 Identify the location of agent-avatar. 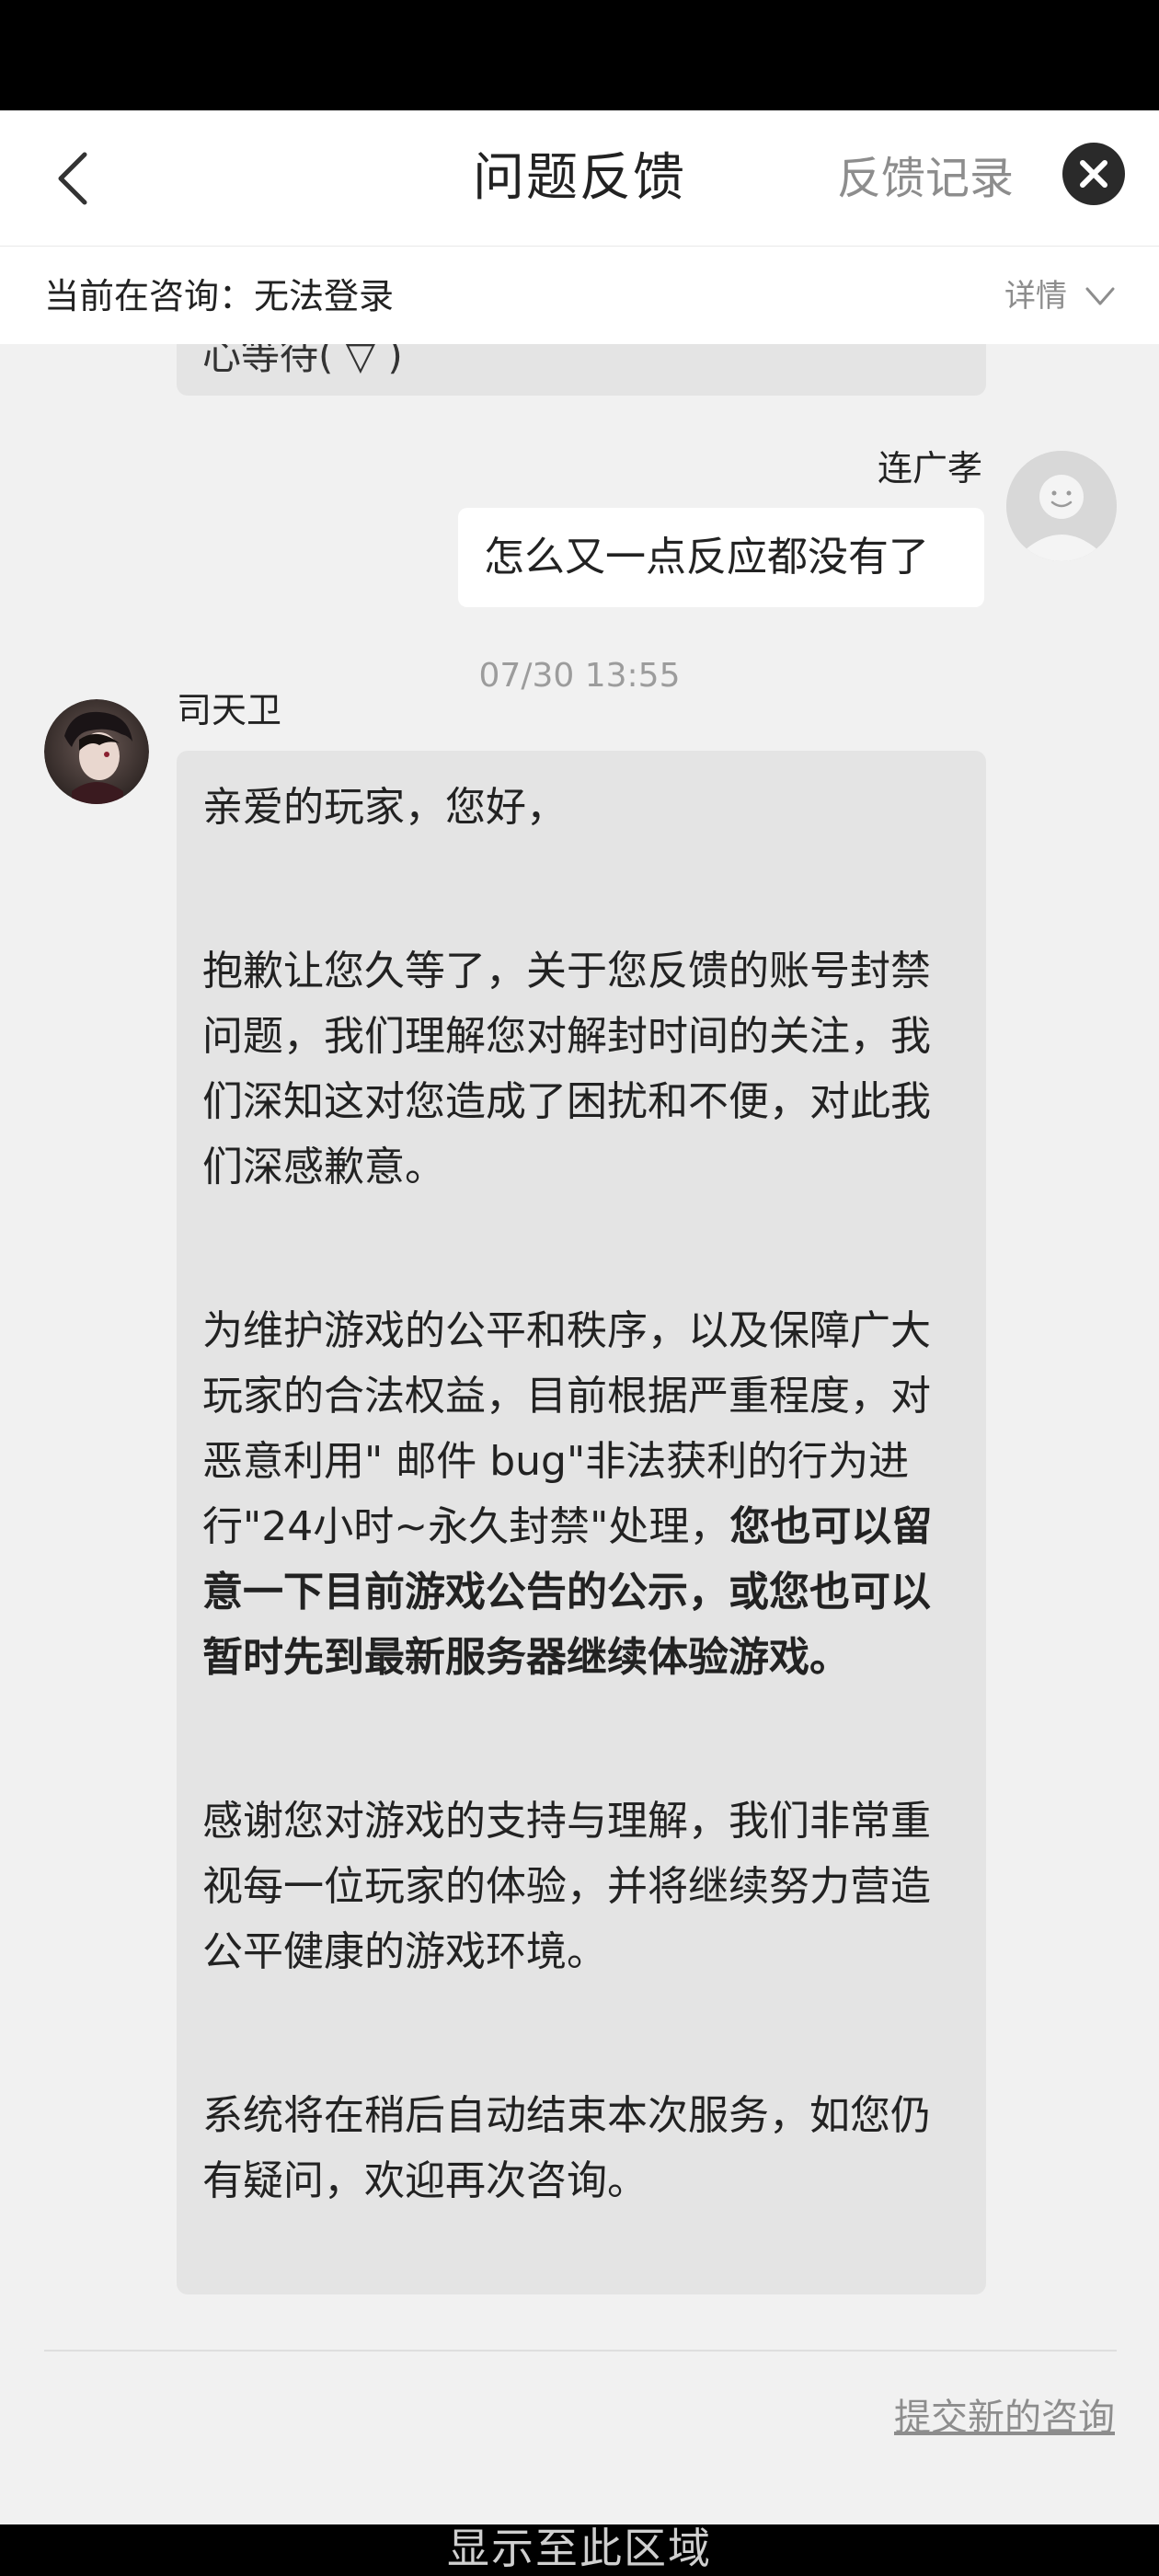
(96, 751).